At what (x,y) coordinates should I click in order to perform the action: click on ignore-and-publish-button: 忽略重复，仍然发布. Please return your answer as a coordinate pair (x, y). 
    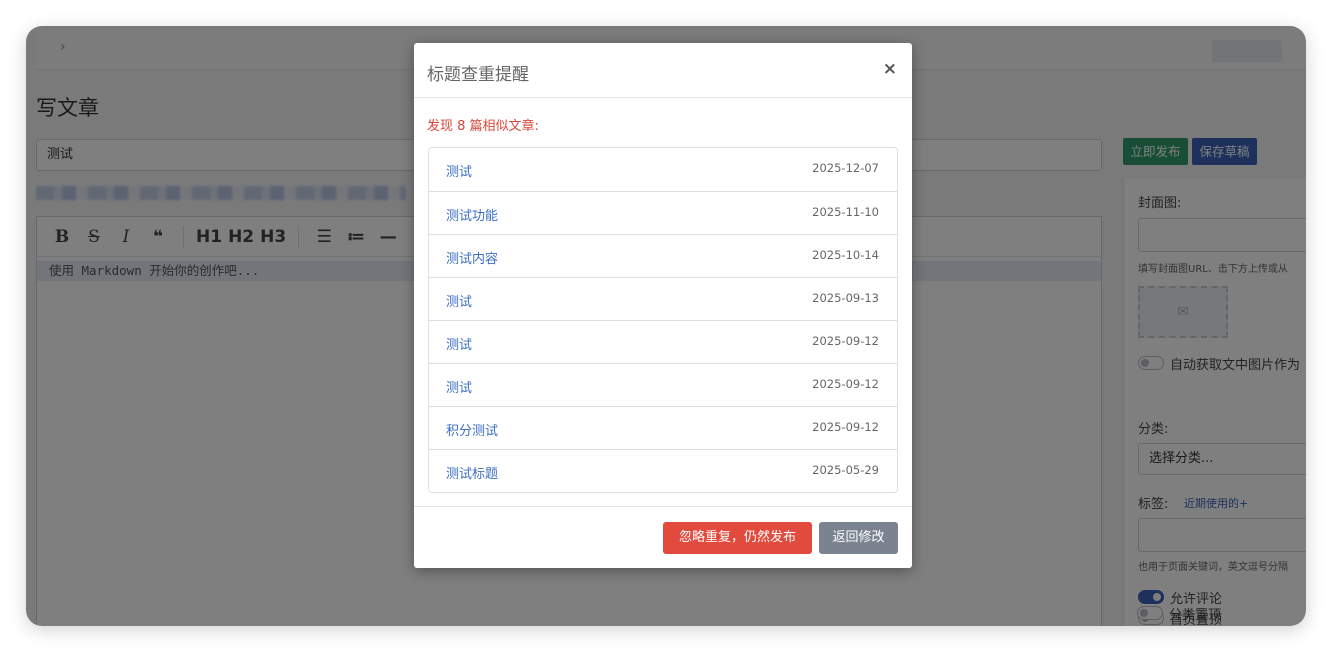
    Looking at the image, I should click on (737, 538).